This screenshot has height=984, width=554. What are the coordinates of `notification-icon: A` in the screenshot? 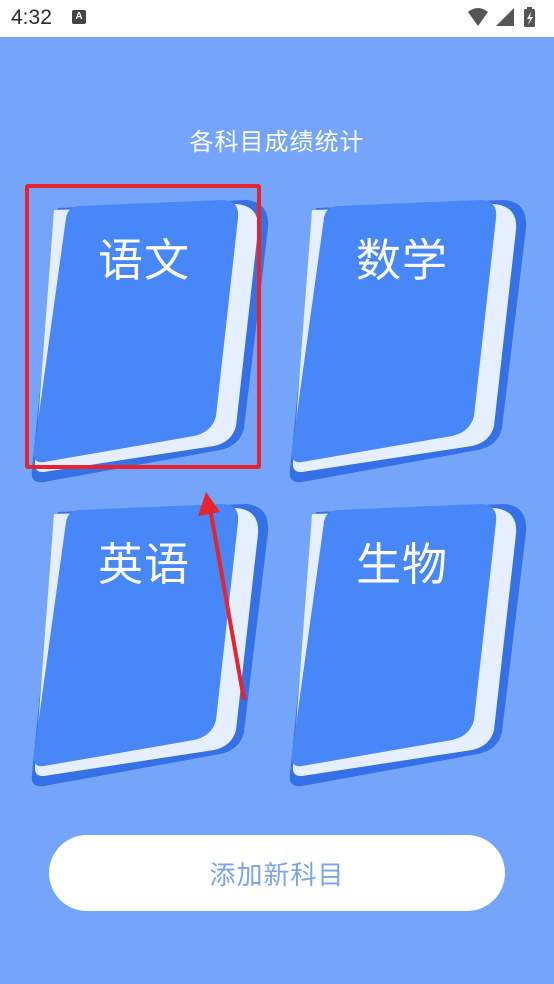 It's located at (79, 17).